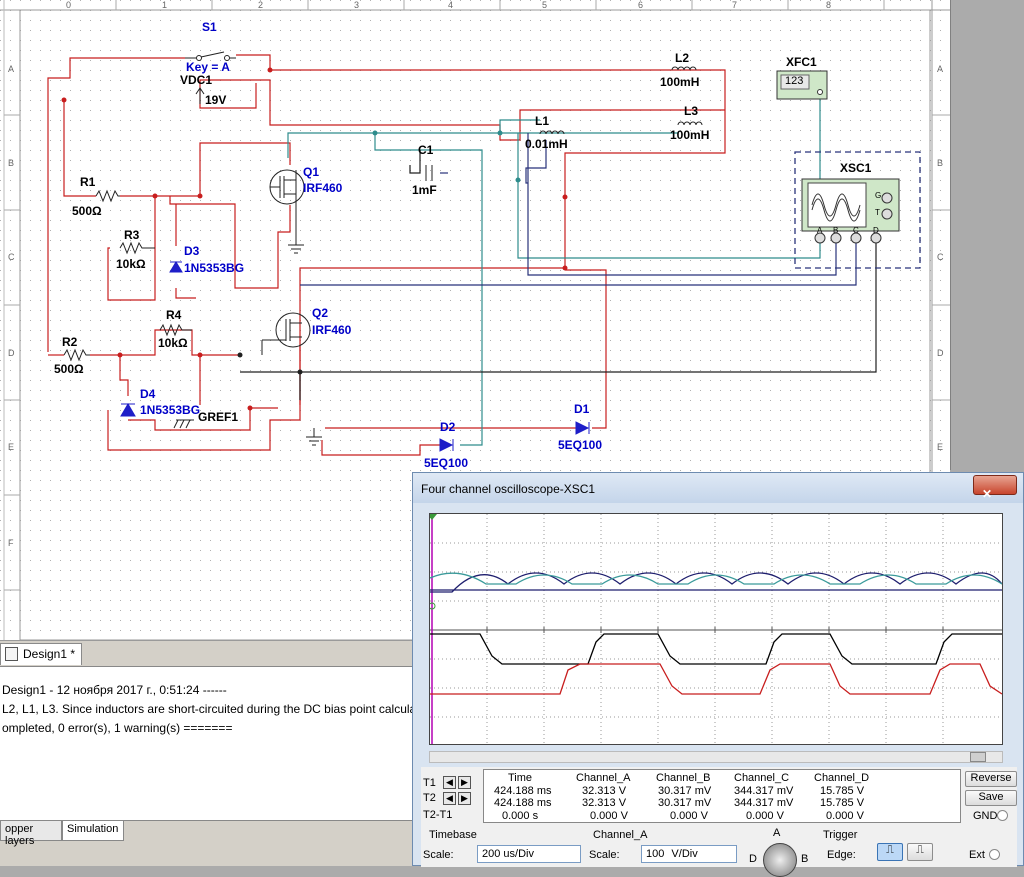  Describe the element at coordinates (464, 782) in the screenshot. I see `t1-right-arrow-icon: ▶` at that location.